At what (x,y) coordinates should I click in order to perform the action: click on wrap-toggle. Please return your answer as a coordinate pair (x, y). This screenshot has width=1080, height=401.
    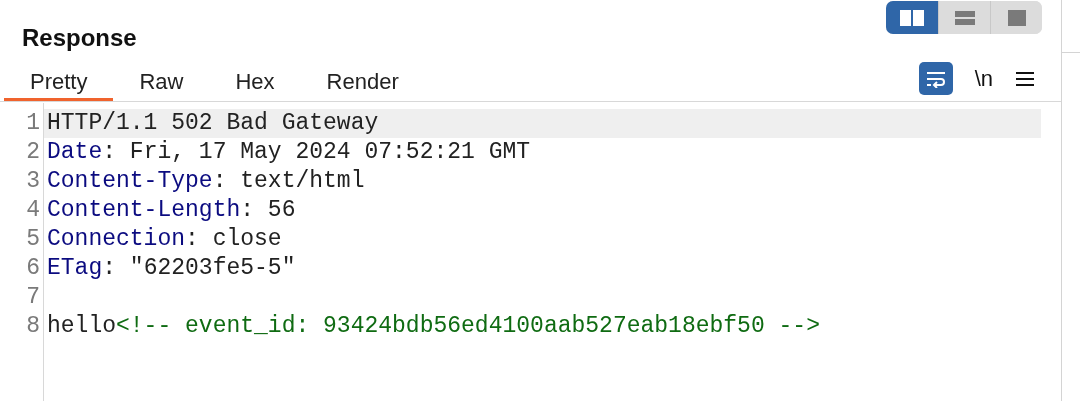
    Looking at the image, I should click on (935, 78).